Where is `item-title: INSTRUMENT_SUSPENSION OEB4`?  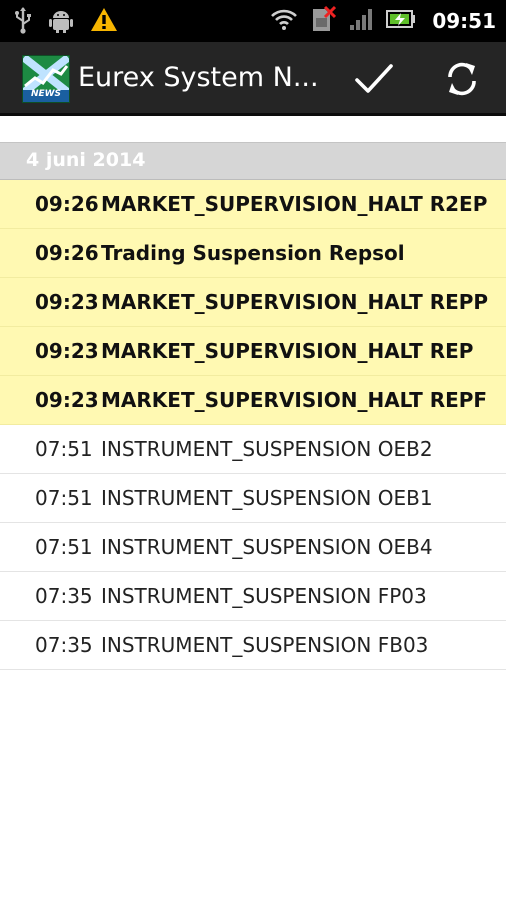 item-title: INSTRUMENT_SUSPENSION OEB4 is located at coordinates (267, 547).